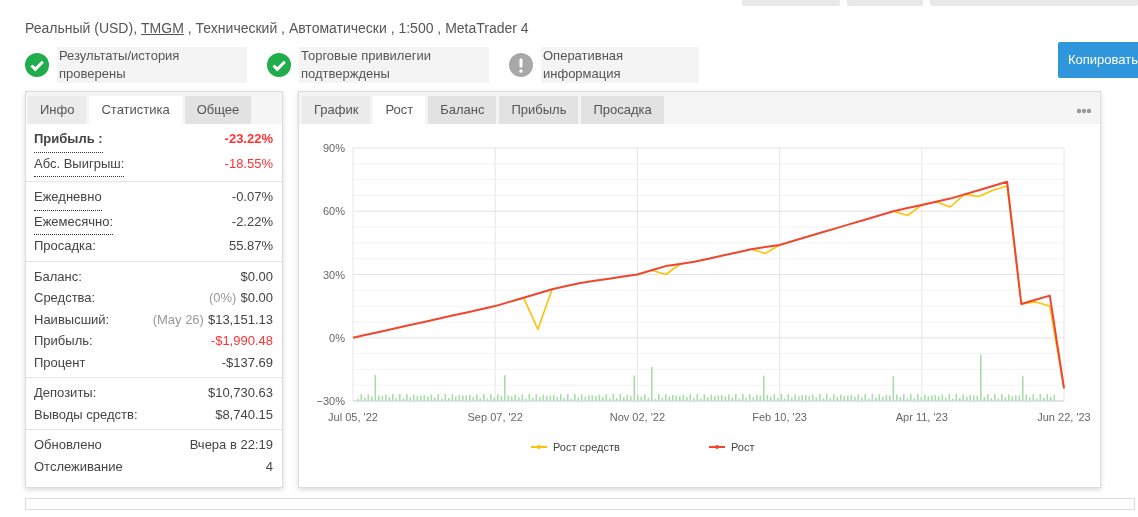 This screenshot has width=1138, height=517. Describe the element at coordinates (78, 466) in the screenshot. I see `stat-label: Отслеживание` at that location.